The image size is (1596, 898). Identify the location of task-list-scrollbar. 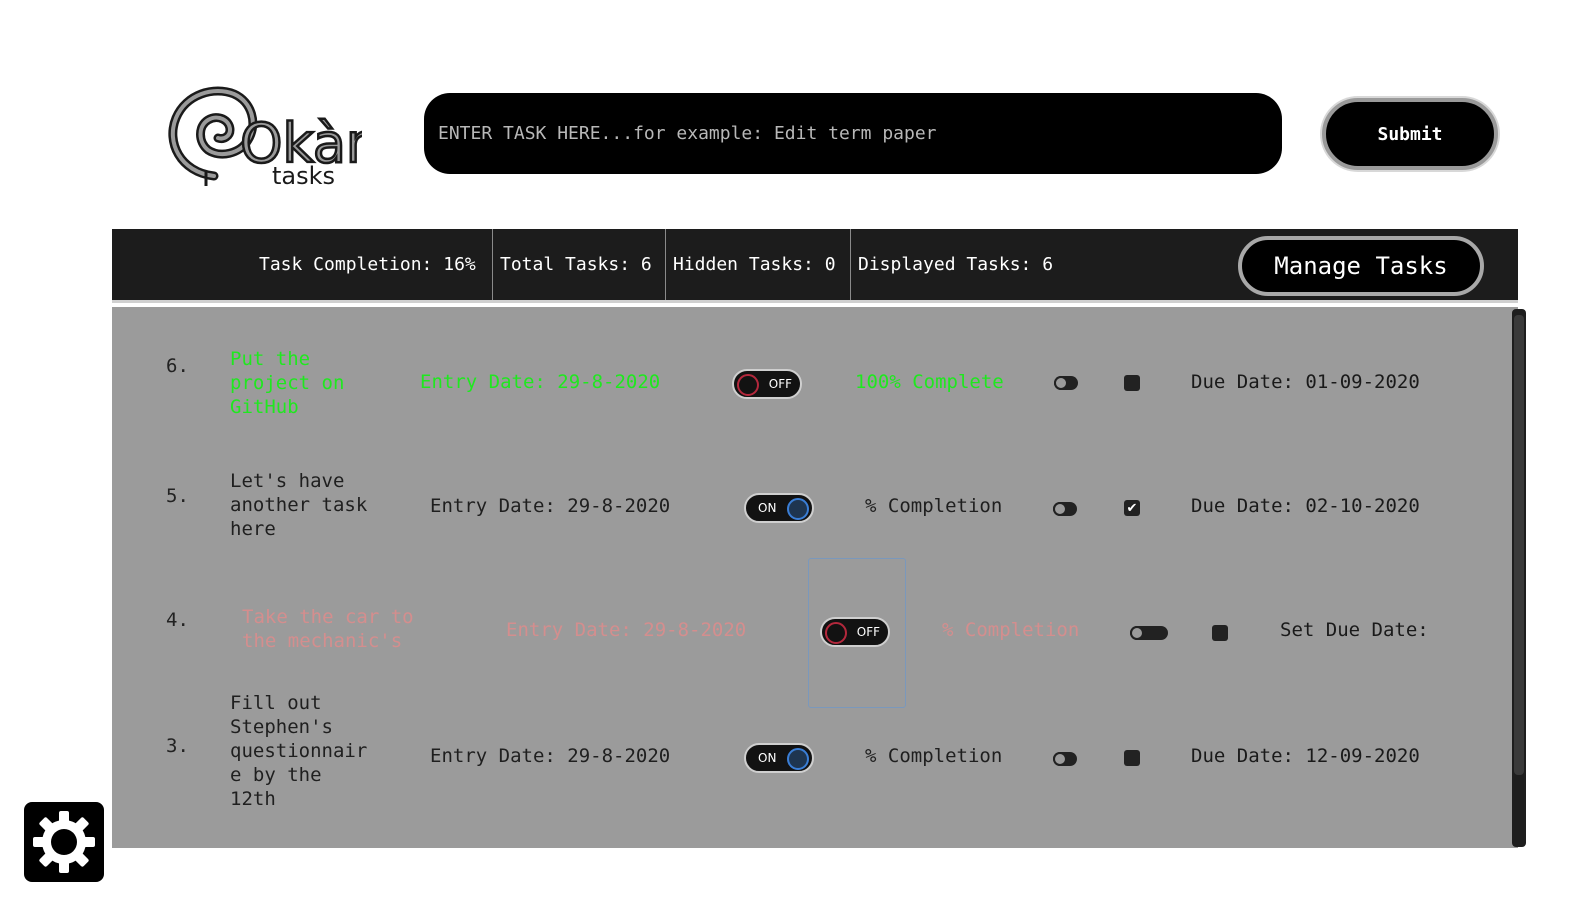
(1519, 578).